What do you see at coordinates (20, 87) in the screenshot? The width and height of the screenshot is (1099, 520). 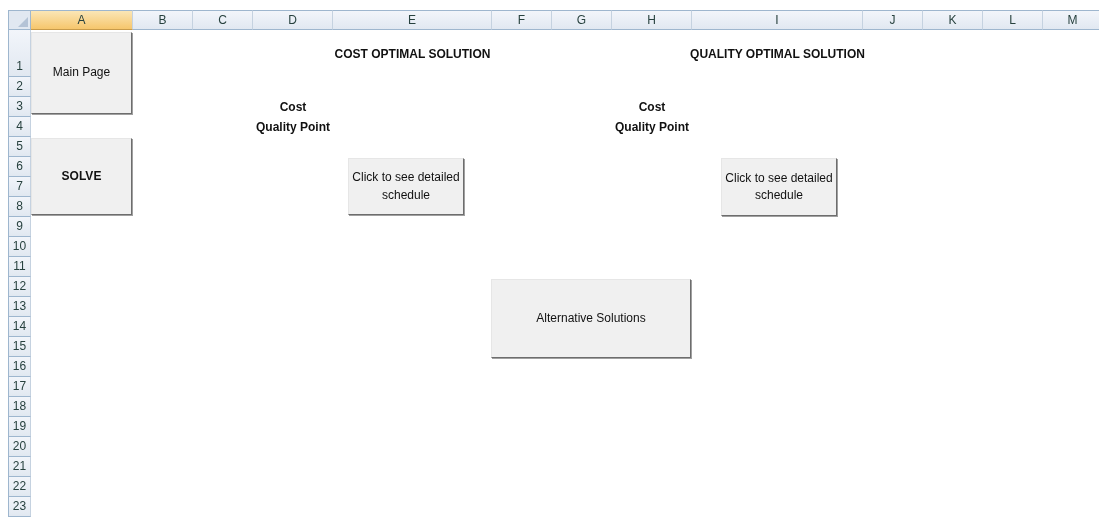 I see `row-header: 2` at bounding box center [20, 87].